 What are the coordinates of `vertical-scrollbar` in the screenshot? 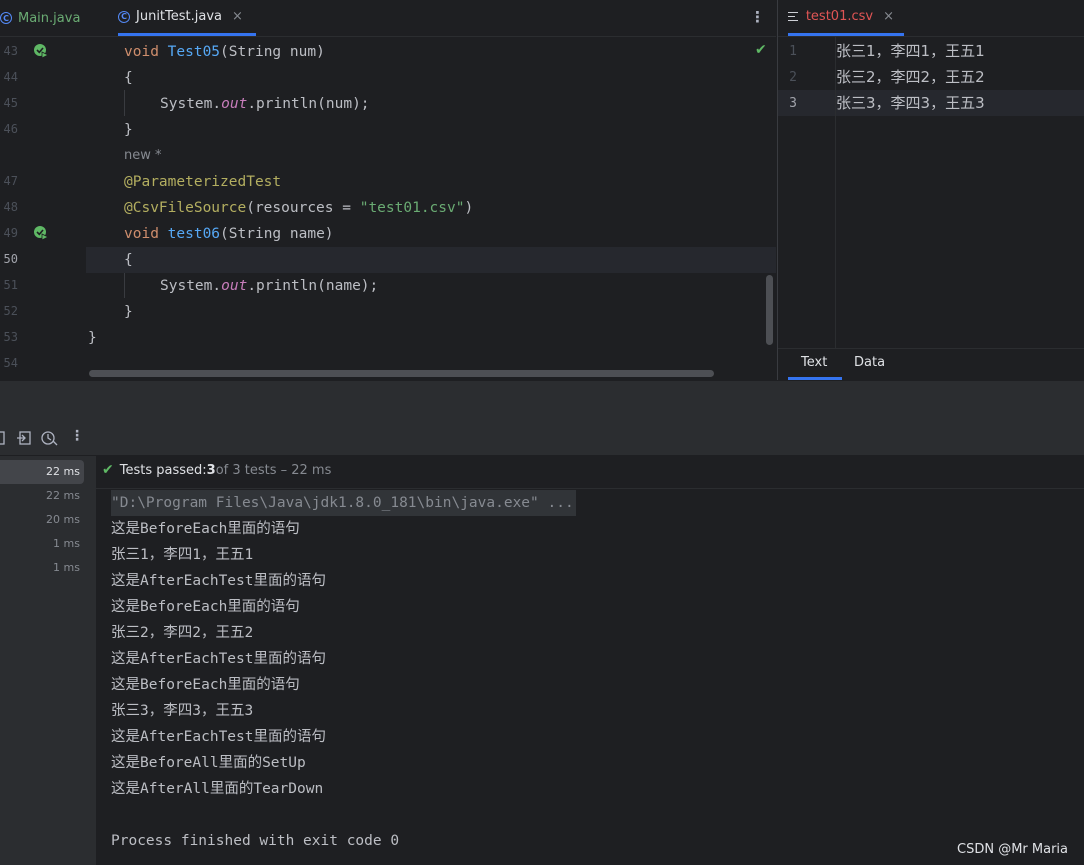 It's located at (769, 310).